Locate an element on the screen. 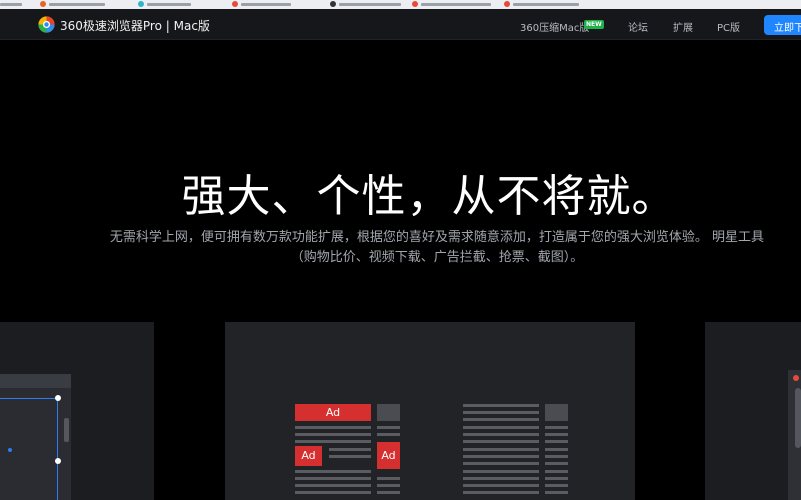 This screenshot has height=500, width=801. bookmarks-bar is located at coordinates (400, 4).